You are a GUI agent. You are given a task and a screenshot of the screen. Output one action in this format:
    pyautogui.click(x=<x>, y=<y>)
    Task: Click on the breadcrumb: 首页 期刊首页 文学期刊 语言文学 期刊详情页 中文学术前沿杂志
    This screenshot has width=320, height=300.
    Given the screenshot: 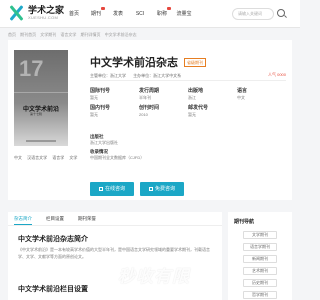 What is the action you would take?
    pyautogui.click(x=74, y=35)
    